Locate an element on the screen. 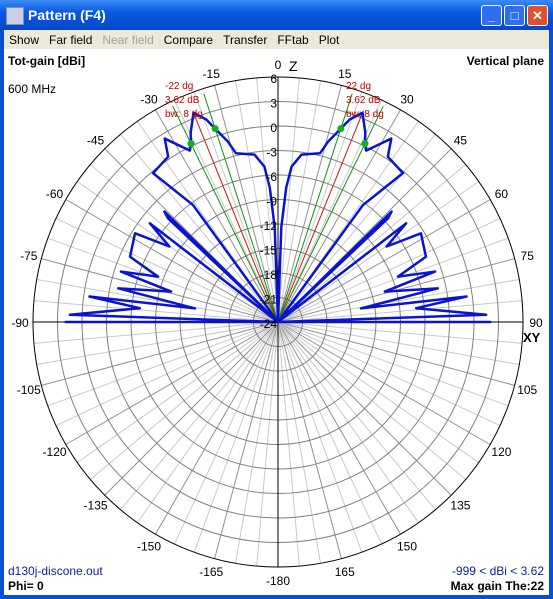 Image resolution: width=553 pixels, height=599 pixels. angle-tick-label: -180 is located at coordinates (278, 581).